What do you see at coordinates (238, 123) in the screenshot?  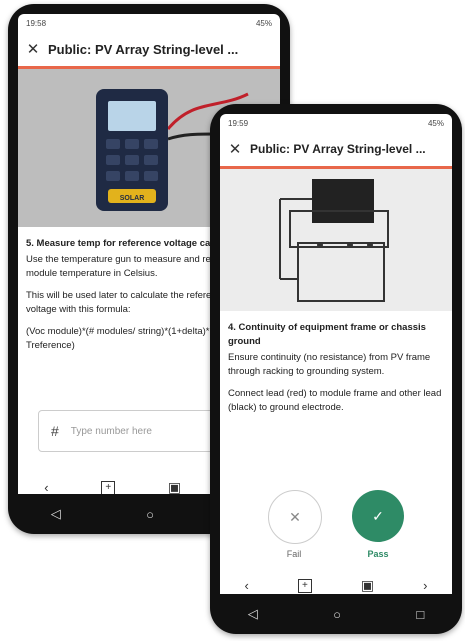 I see `status-time: 19:59` at bounding box center [238, 123].